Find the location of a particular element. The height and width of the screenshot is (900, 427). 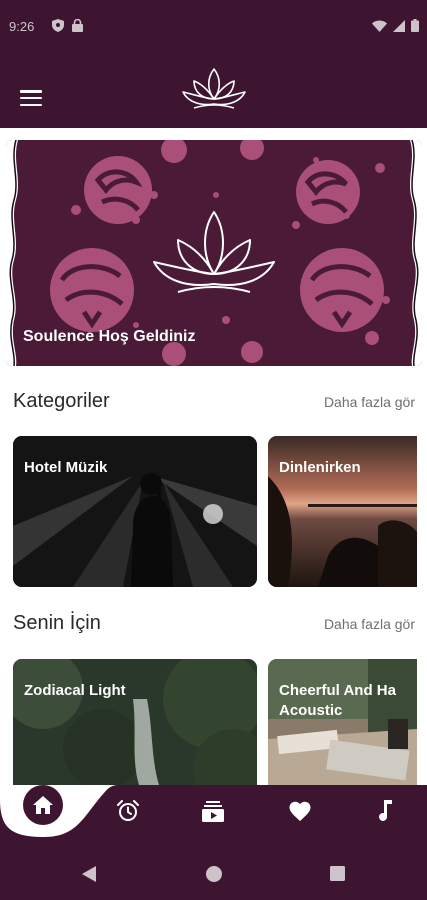

signal-icon is located at coordinates (399, 25).